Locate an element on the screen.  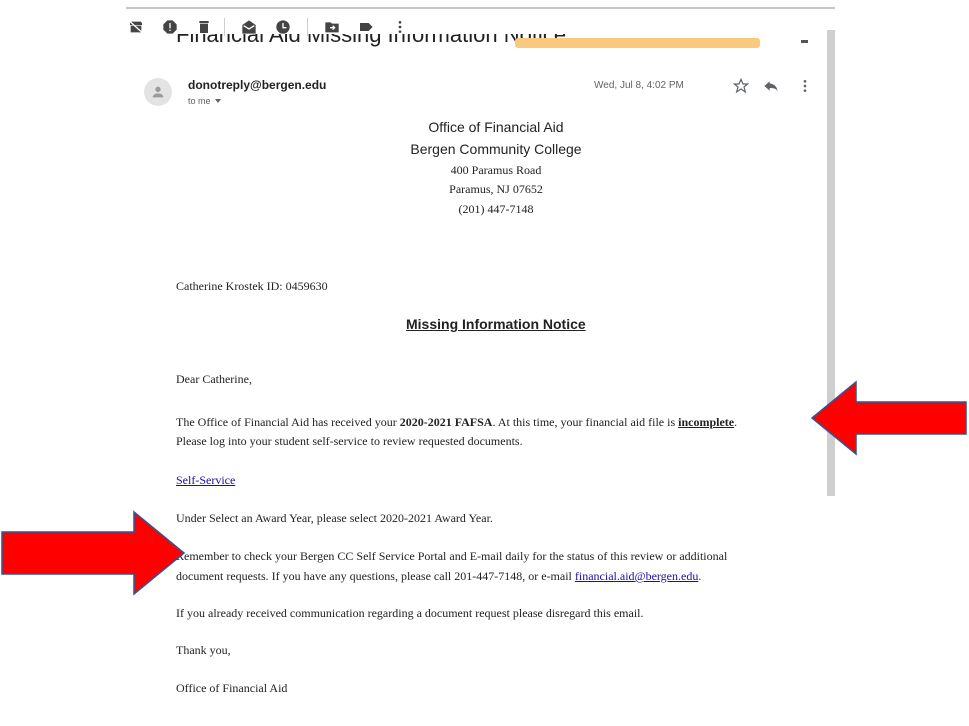
subject-area: Financial Aid Missing Information Notice is located at coordinates (486, 41).